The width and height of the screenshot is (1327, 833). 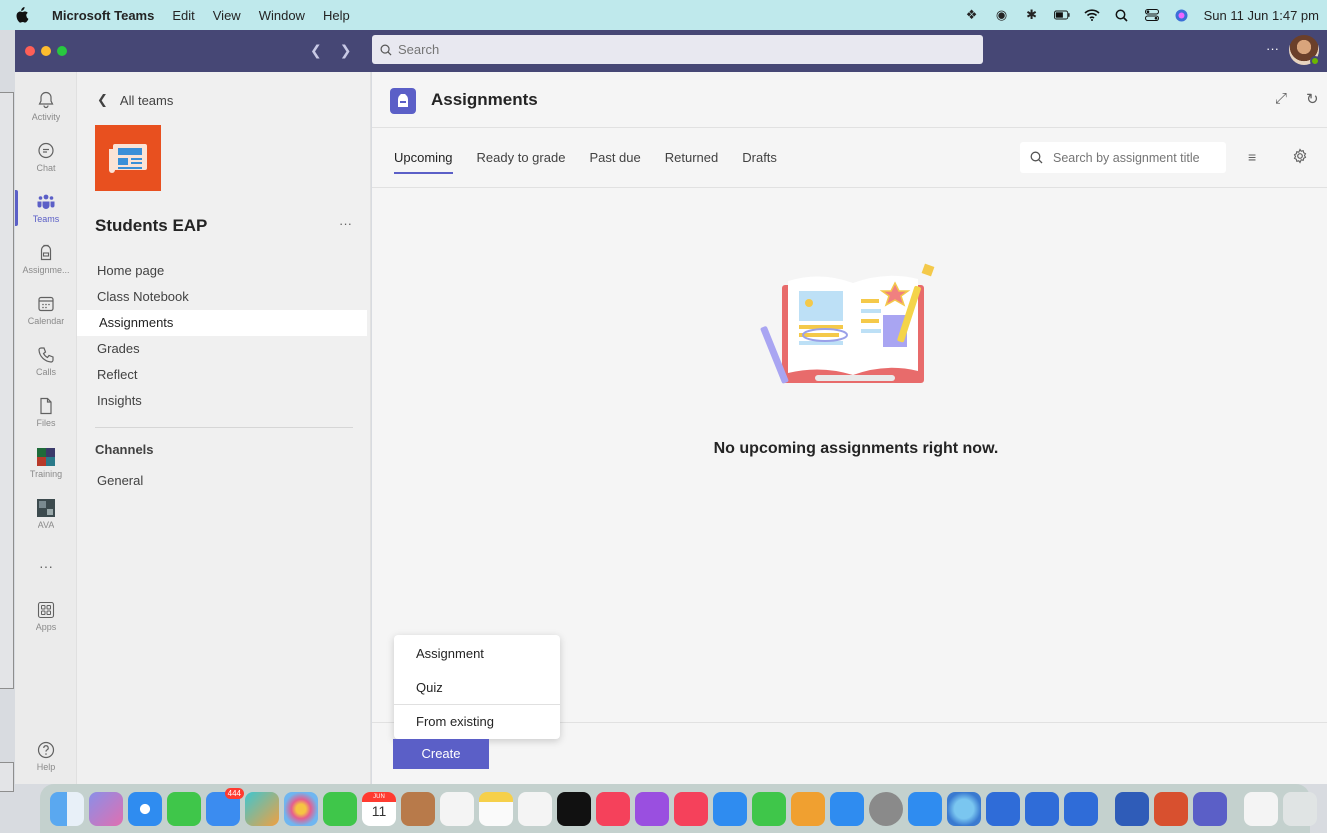 What do you see at coordinates (1042, 808) in the screenshot?
I see `add-user-screen-icon` at bounding box center [1042, 808].